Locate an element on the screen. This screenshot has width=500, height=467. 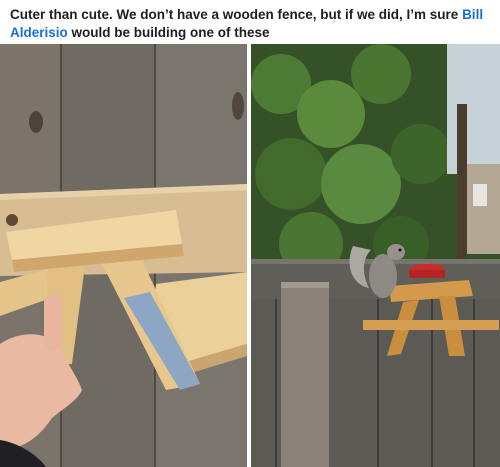
caption-text-end: would be building one of these is located at coordinates (168, 32).